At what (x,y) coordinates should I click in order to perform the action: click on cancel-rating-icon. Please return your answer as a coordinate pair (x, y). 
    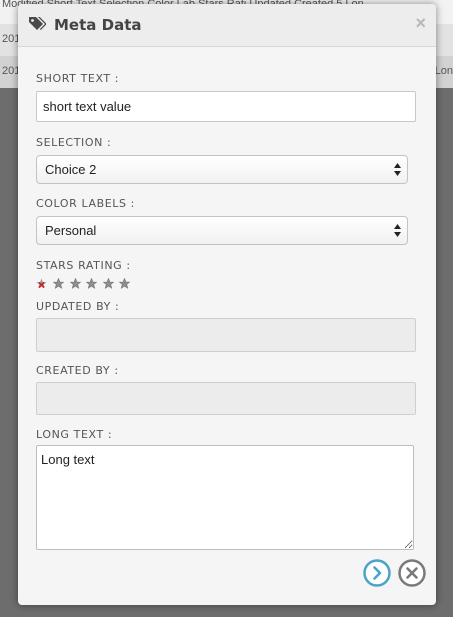
    Looking at the image, I should click on (41, 283).